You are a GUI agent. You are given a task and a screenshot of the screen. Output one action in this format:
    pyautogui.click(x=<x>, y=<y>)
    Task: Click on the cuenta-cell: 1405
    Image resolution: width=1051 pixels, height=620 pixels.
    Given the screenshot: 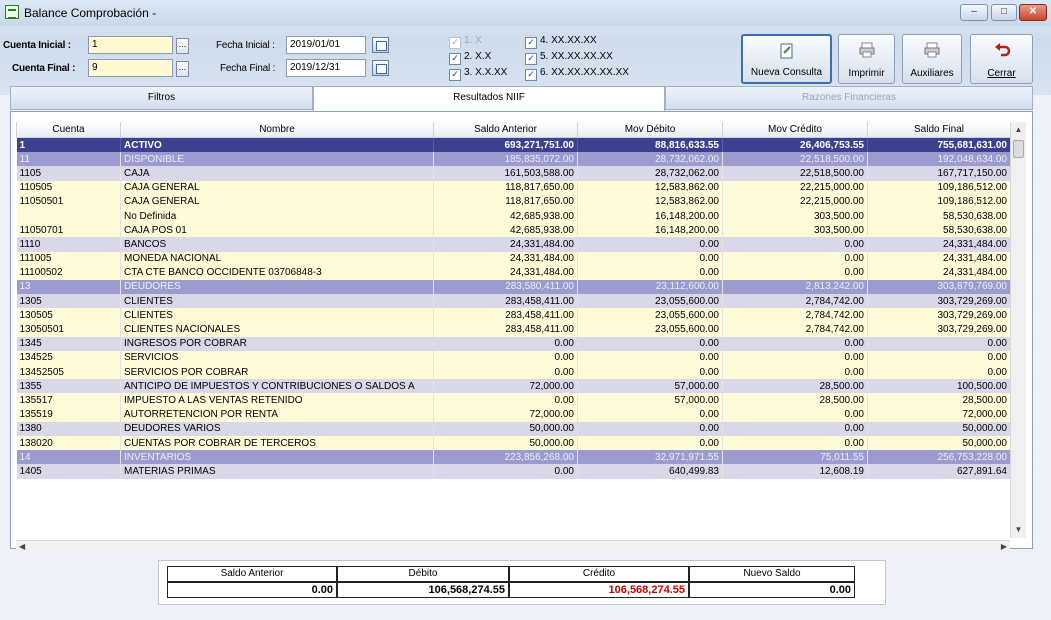 What is the action you would take?
    pyautogui.click(x=68, y=471)
    